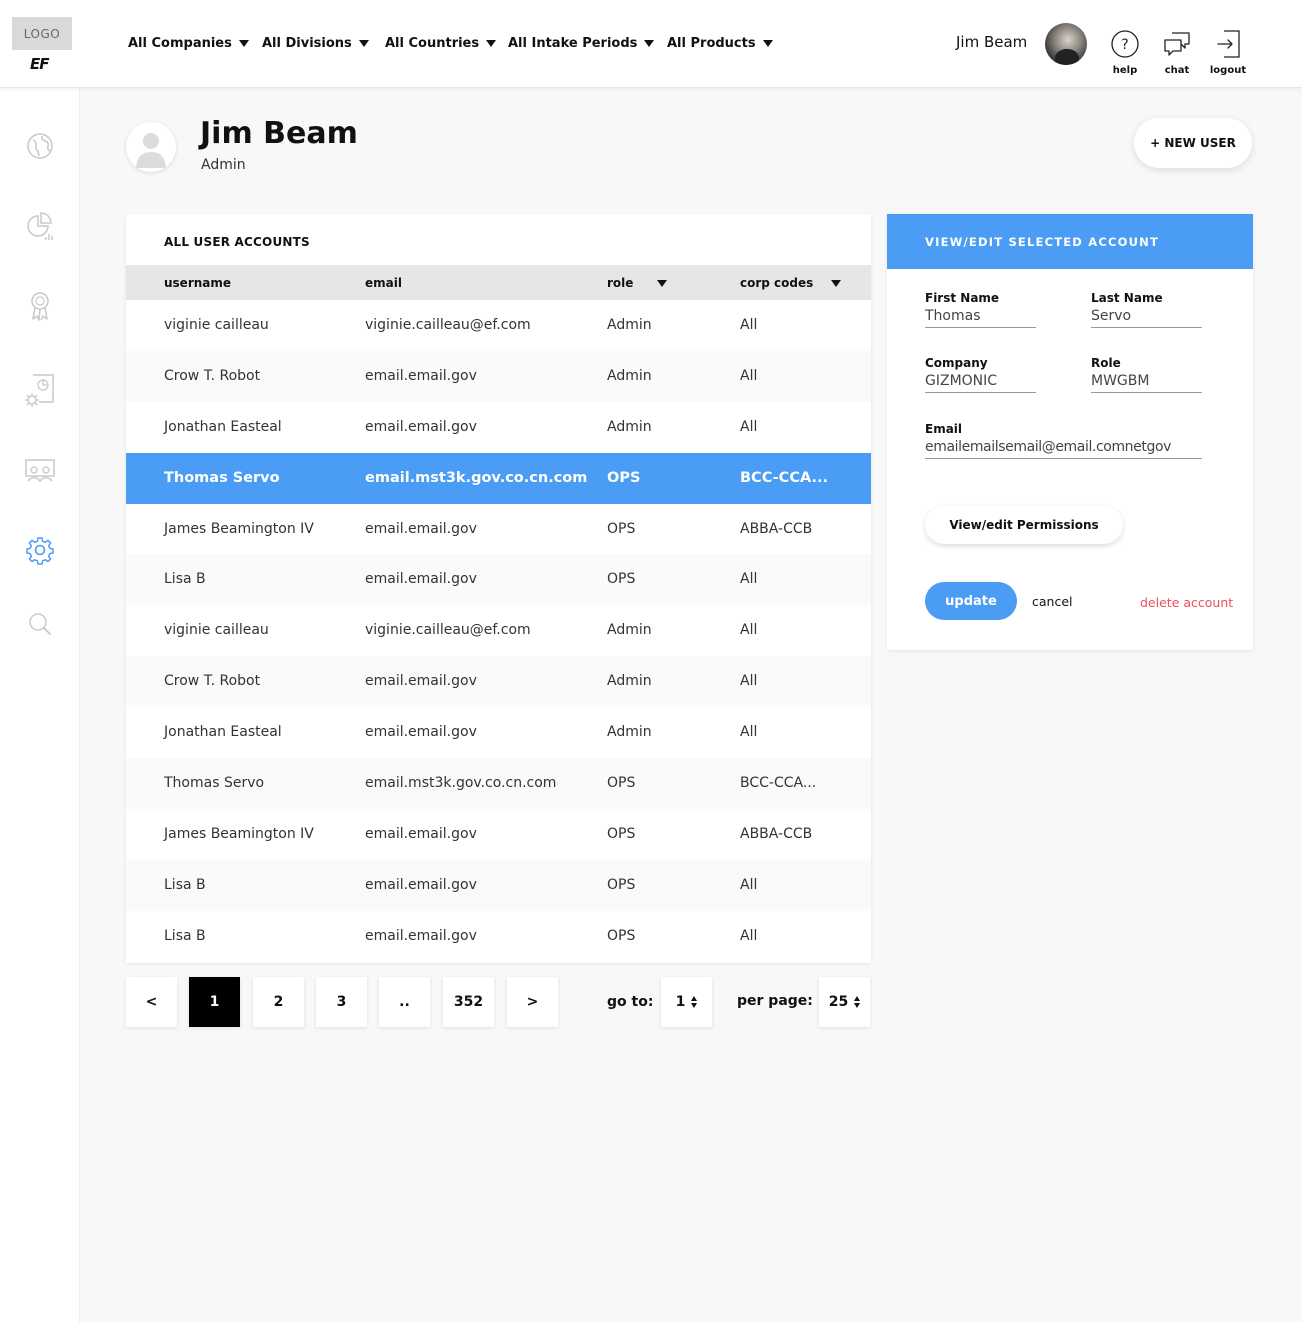  I want to click on filter-intake-periods: All Intake Periods, so click(581, 43).